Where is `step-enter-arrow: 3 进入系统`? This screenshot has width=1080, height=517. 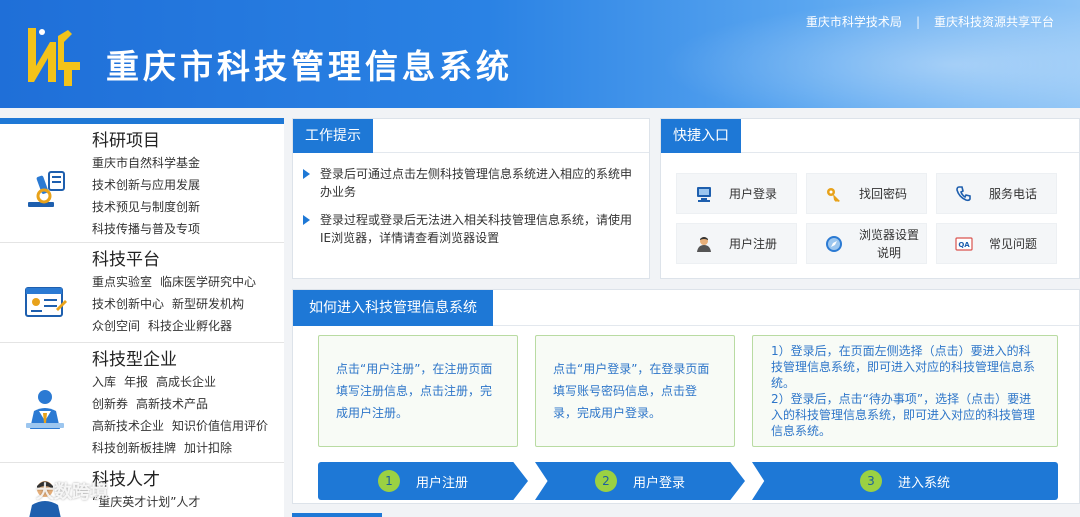
step-enter-arrow: 3 进入系统 is located at coordinates (905, 481).